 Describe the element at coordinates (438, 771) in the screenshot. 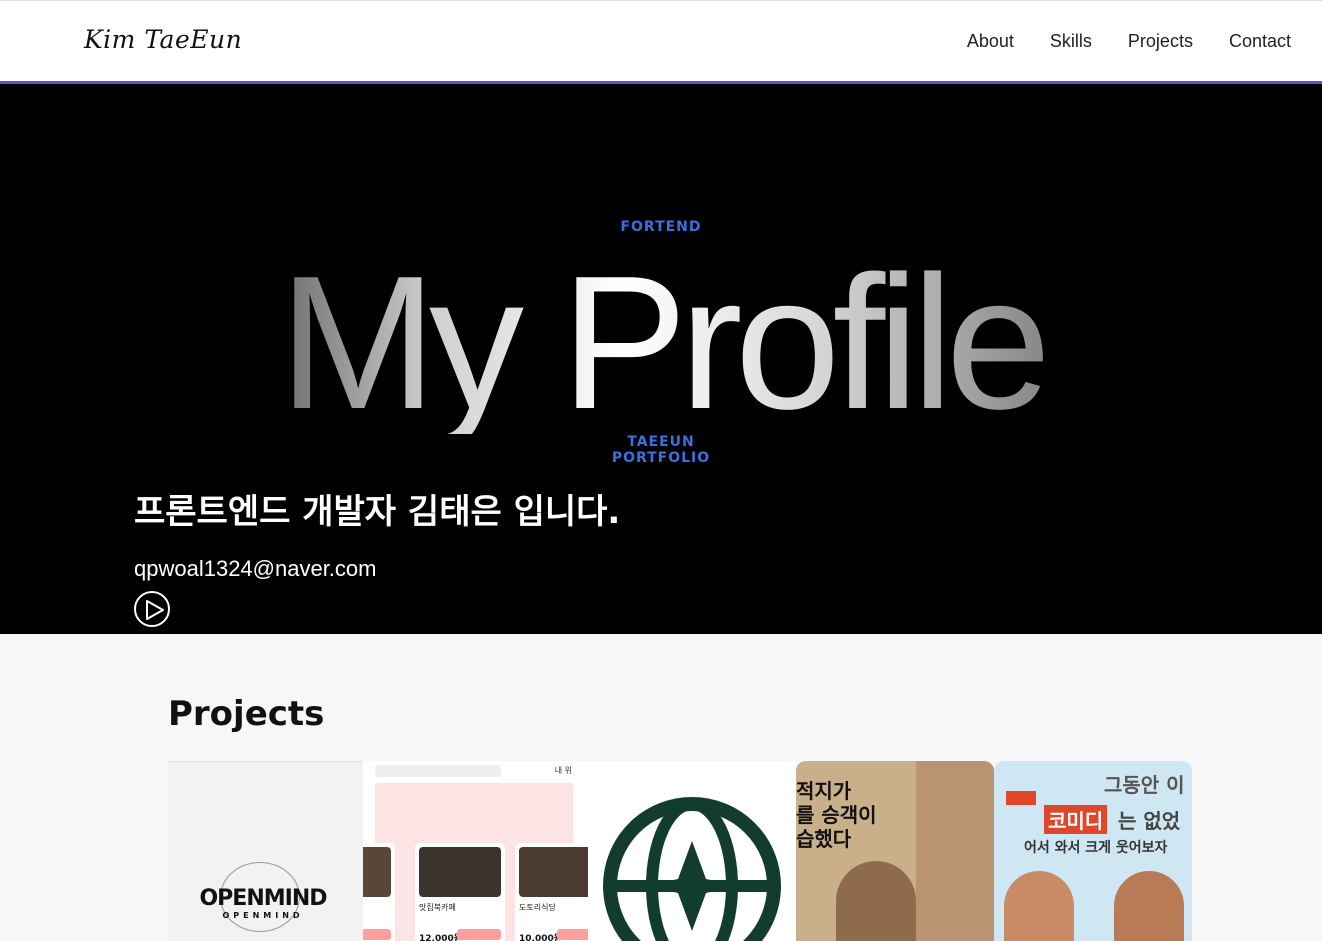

I see `search-bar` at that location.